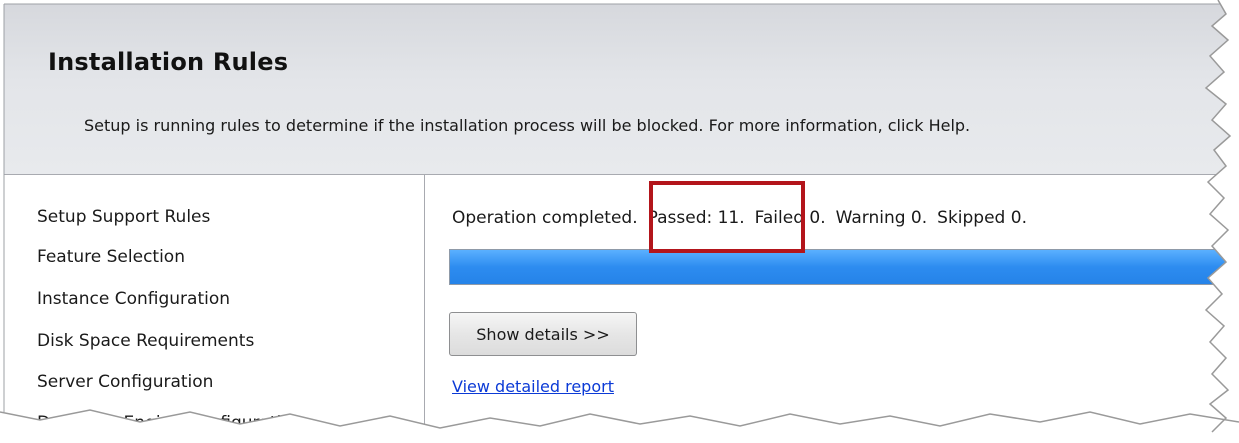 The width and height of the screenshot is (1239, 443). I want to click on sidebar-item-setup-support-rules: Setup Support Rules, so click(123, 217).